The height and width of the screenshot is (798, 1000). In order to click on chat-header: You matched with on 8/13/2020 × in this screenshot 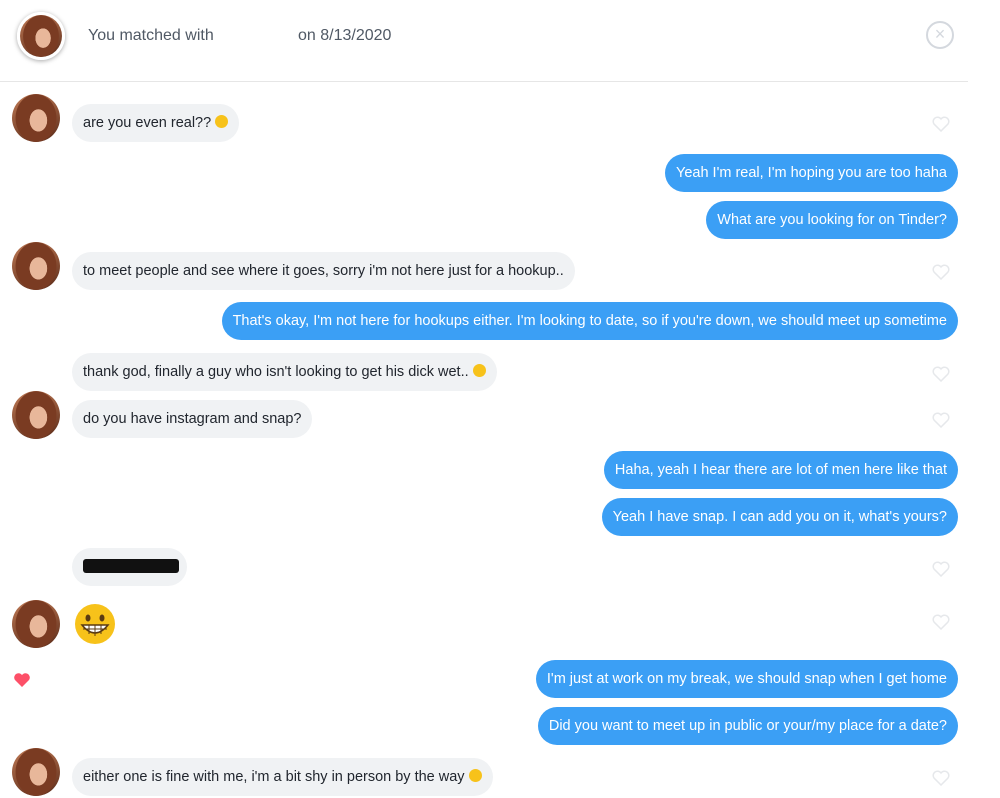, I will do `click(484, 41)`.